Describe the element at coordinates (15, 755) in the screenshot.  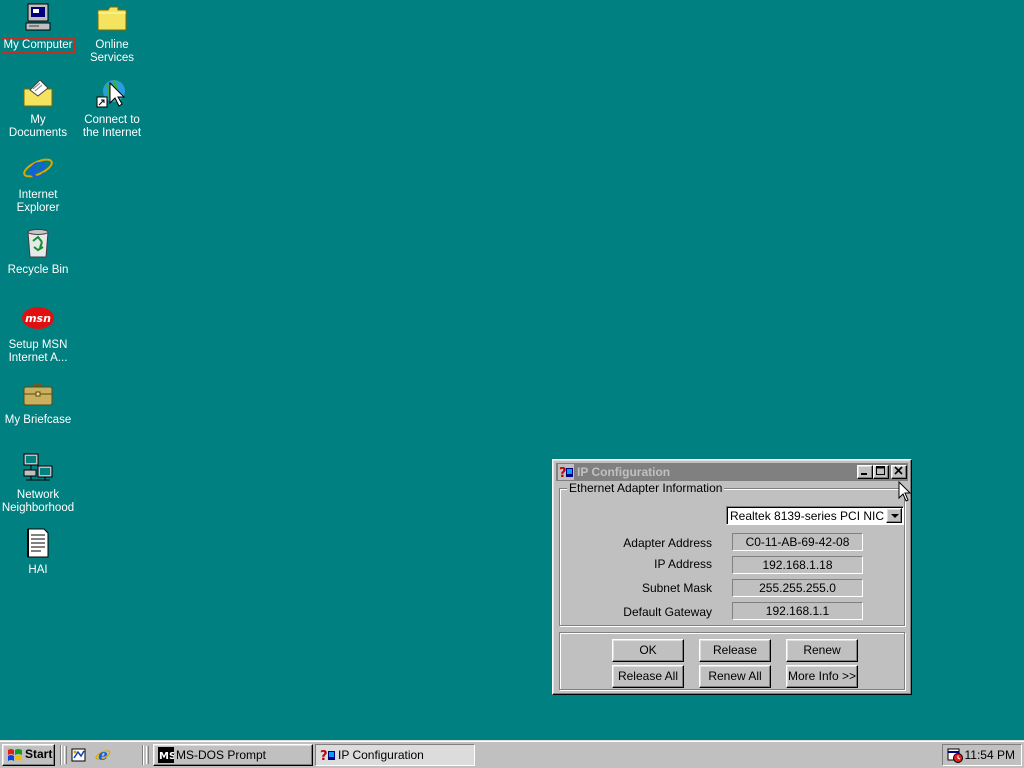
I see `windows-logo-icon` at that location.